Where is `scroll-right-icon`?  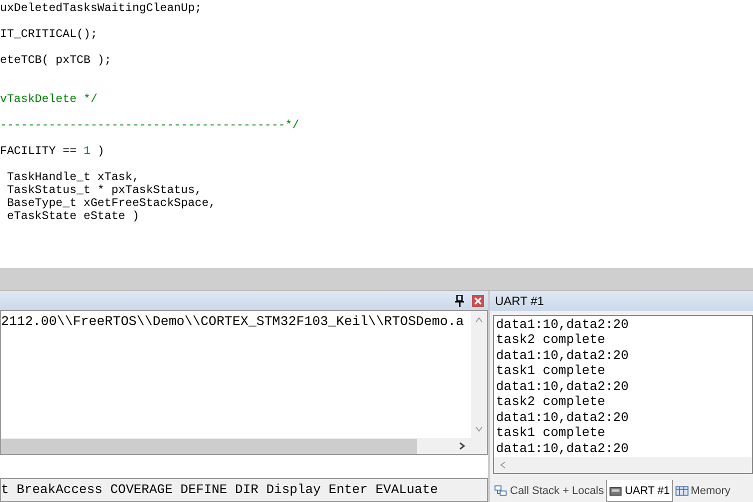 scroll-right-icon is located at coordinates (462, 446).